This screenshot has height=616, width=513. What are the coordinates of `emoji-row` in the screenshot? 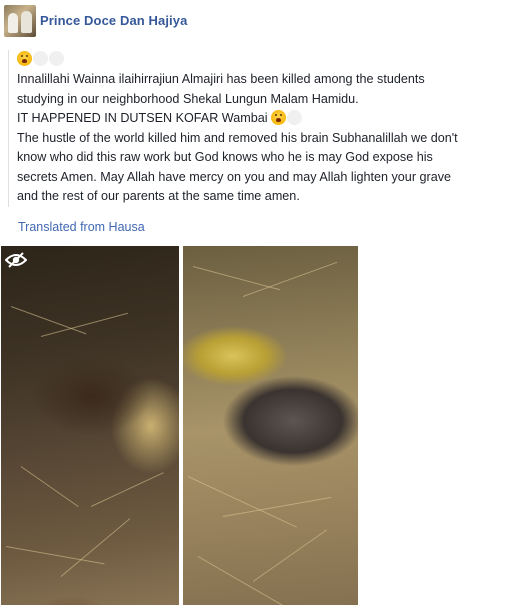 It's located at (265, 60).